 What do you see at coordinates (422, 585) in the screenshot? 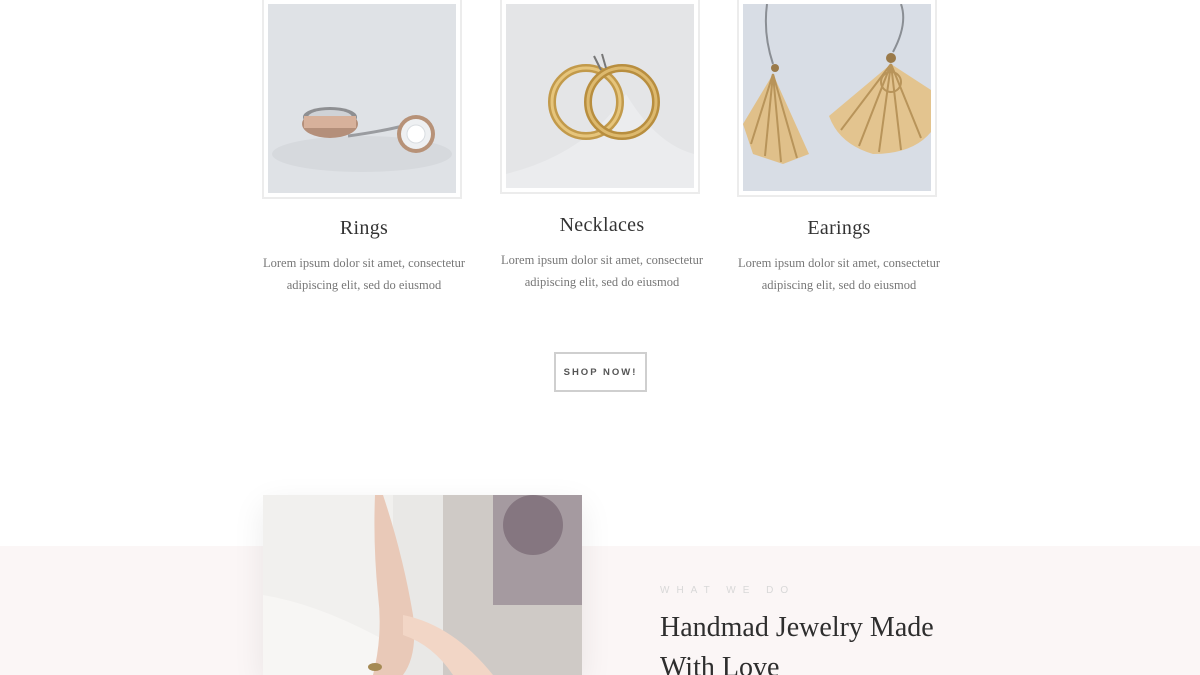
I see `model-wearing-bracelet-photo` at bounding box center [422, 585].